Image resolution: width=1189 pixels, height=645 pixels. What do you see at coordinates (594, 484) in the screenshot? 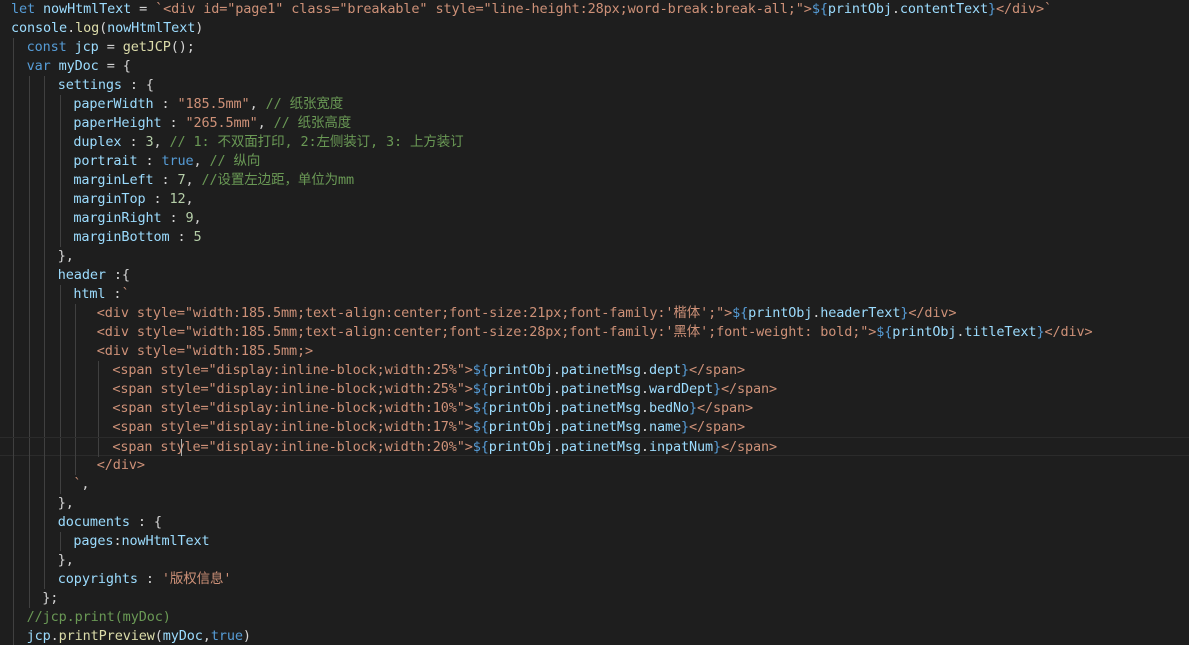
I see `code-line: `,` at bounding box center [594, 484].